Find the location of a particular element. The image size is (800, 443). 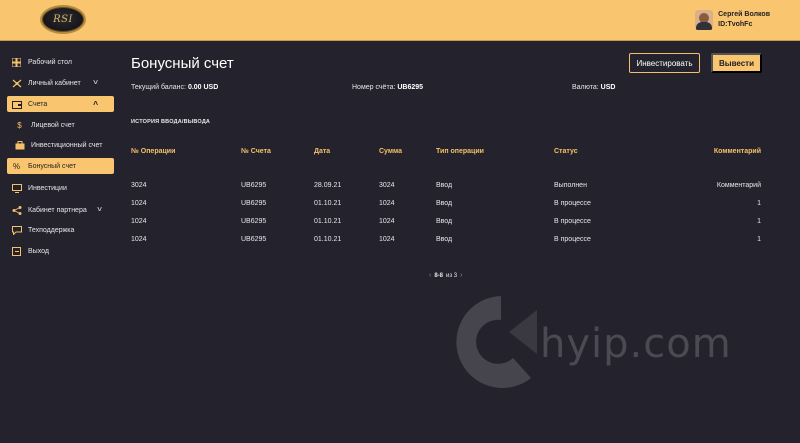

cell-date: 28.09.21 is located at coordinates (328, 185).